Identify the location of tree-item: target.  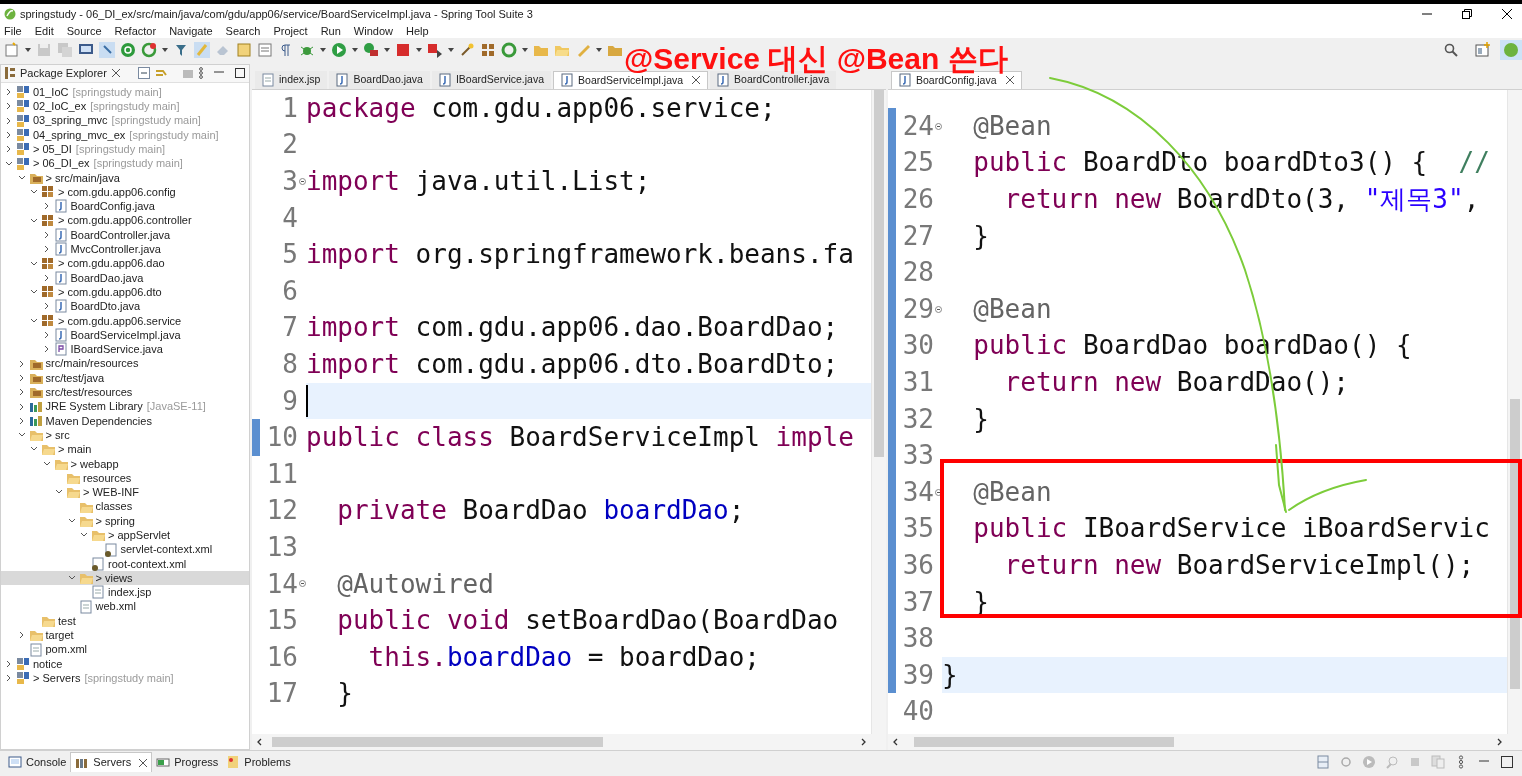
(125, 635).